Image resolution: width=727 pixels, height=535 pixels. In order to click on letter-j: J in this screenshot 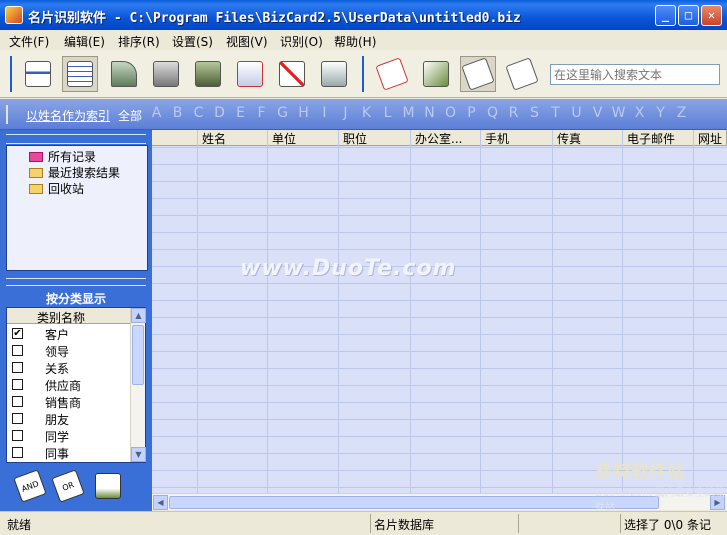, I will do `click(345, 113)`.